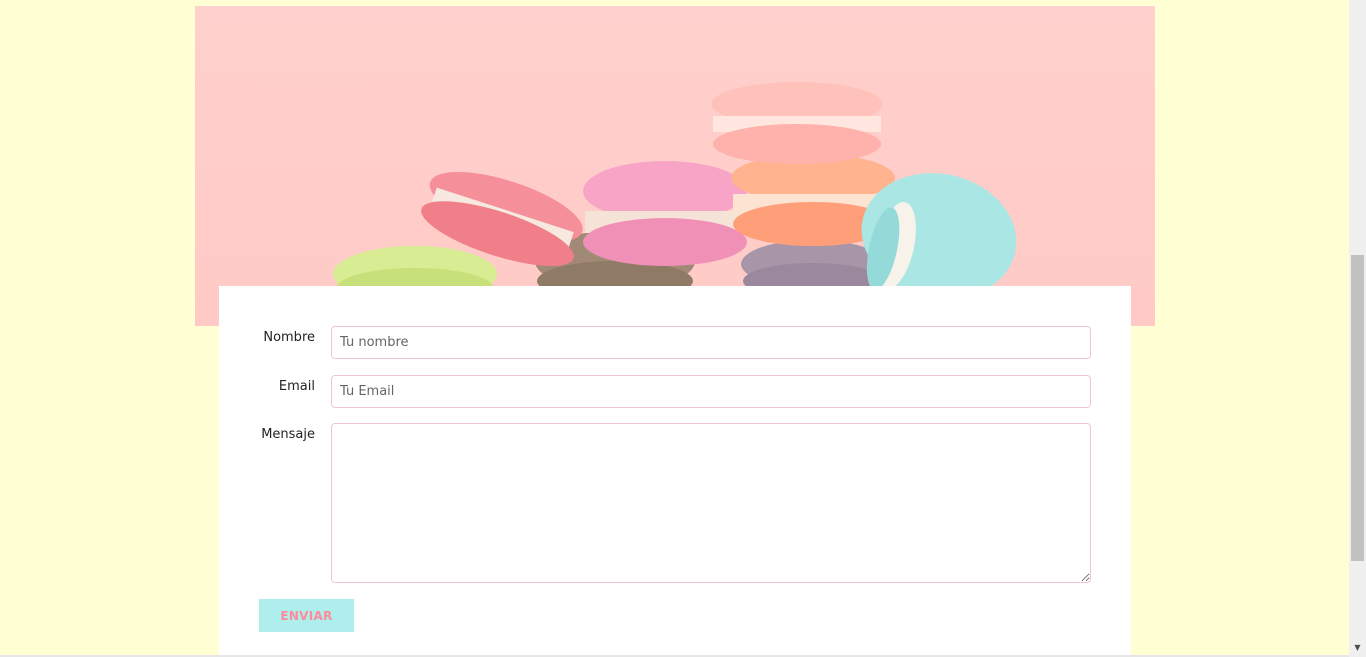 The image size is (1366, 657). I want to click on message-textarea, so click(711, 503).